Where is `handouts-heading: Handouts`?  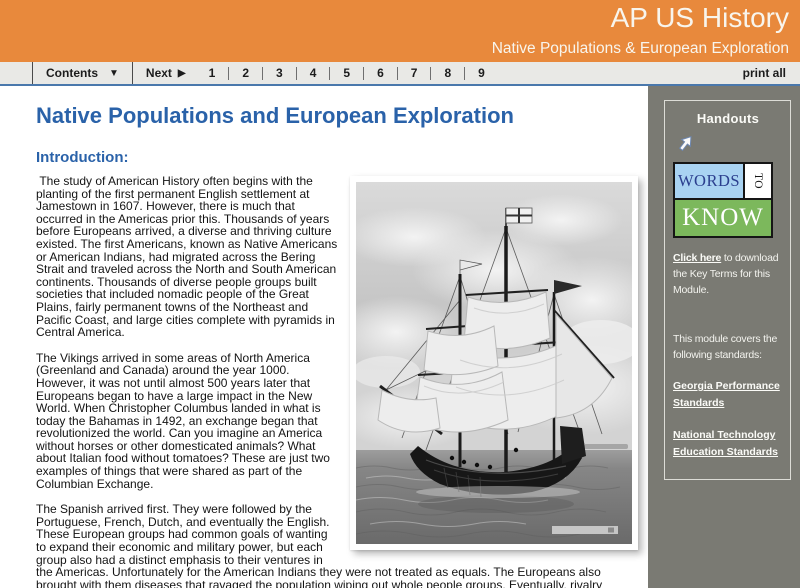
handouts-heading: Handouts is located at coordinates (728, 118).